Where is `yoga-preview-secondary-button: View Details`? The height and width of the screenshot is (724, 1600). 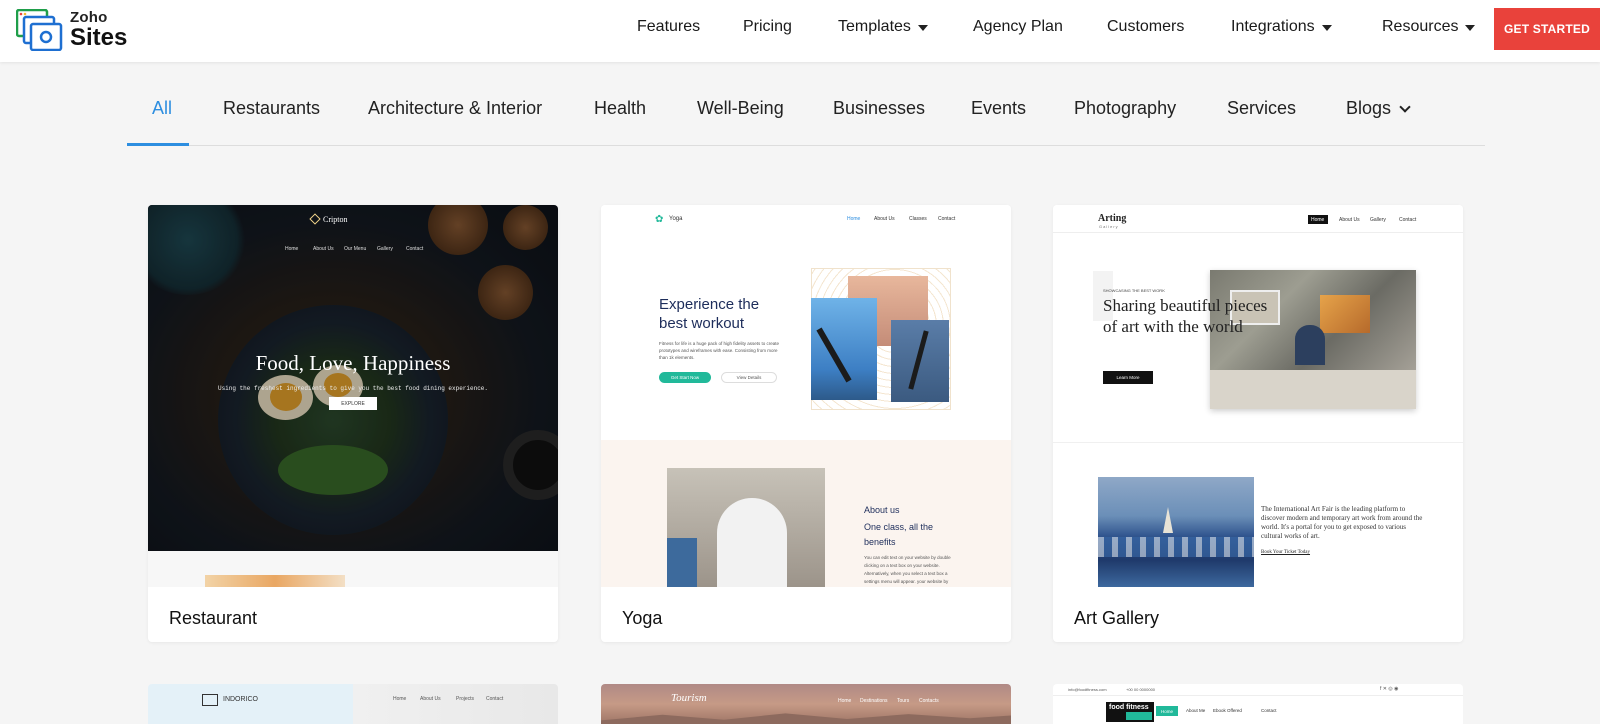
yoga-preview-secondary-button: View Details is located at coordinates (749, 377).